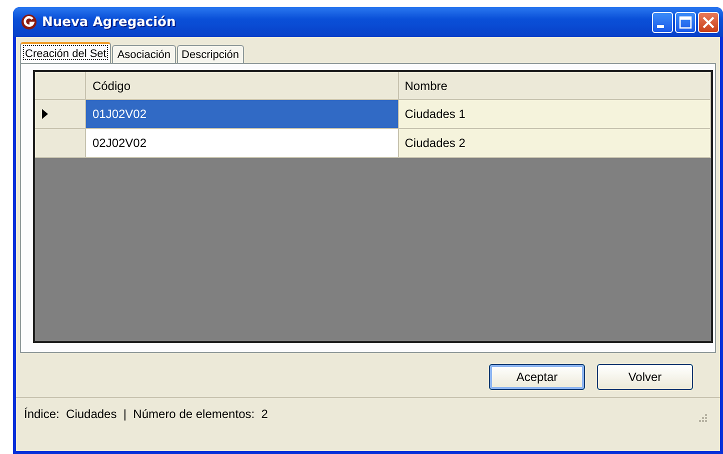  I want to click on table-cell: Ciudades 2, so click(554, 143).